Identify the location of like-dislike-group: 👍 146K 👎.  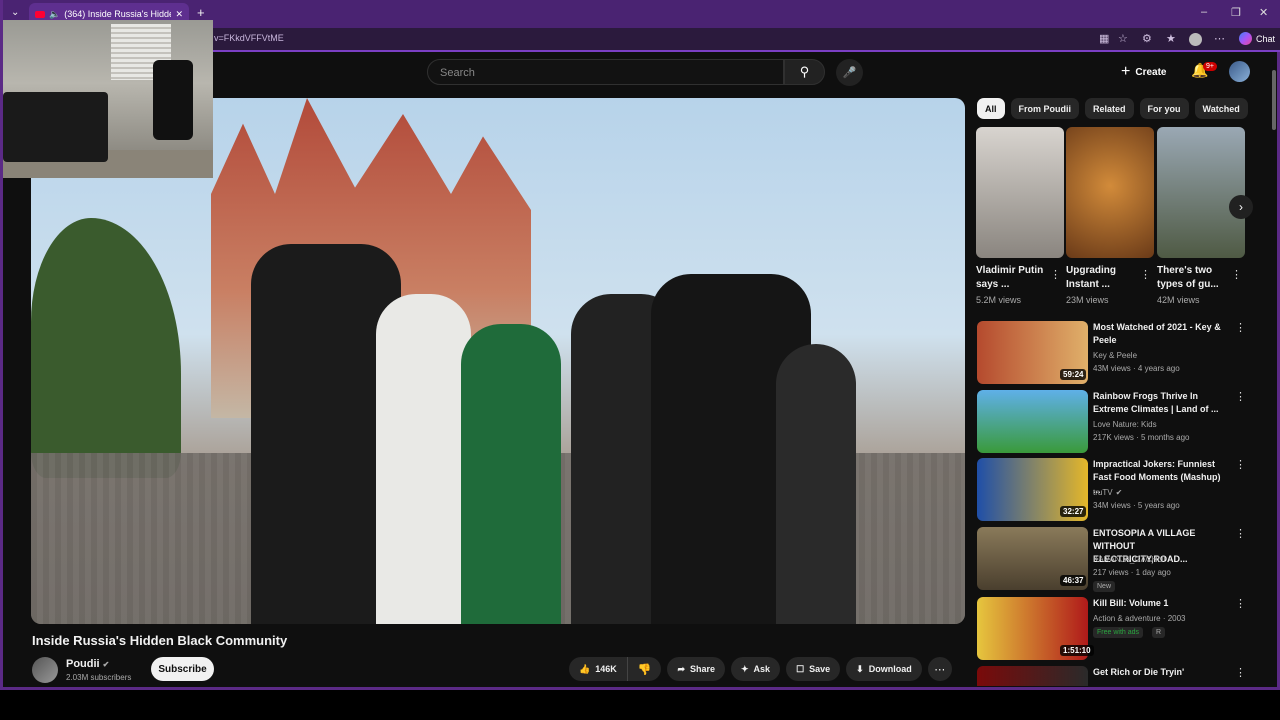
(615, 669).